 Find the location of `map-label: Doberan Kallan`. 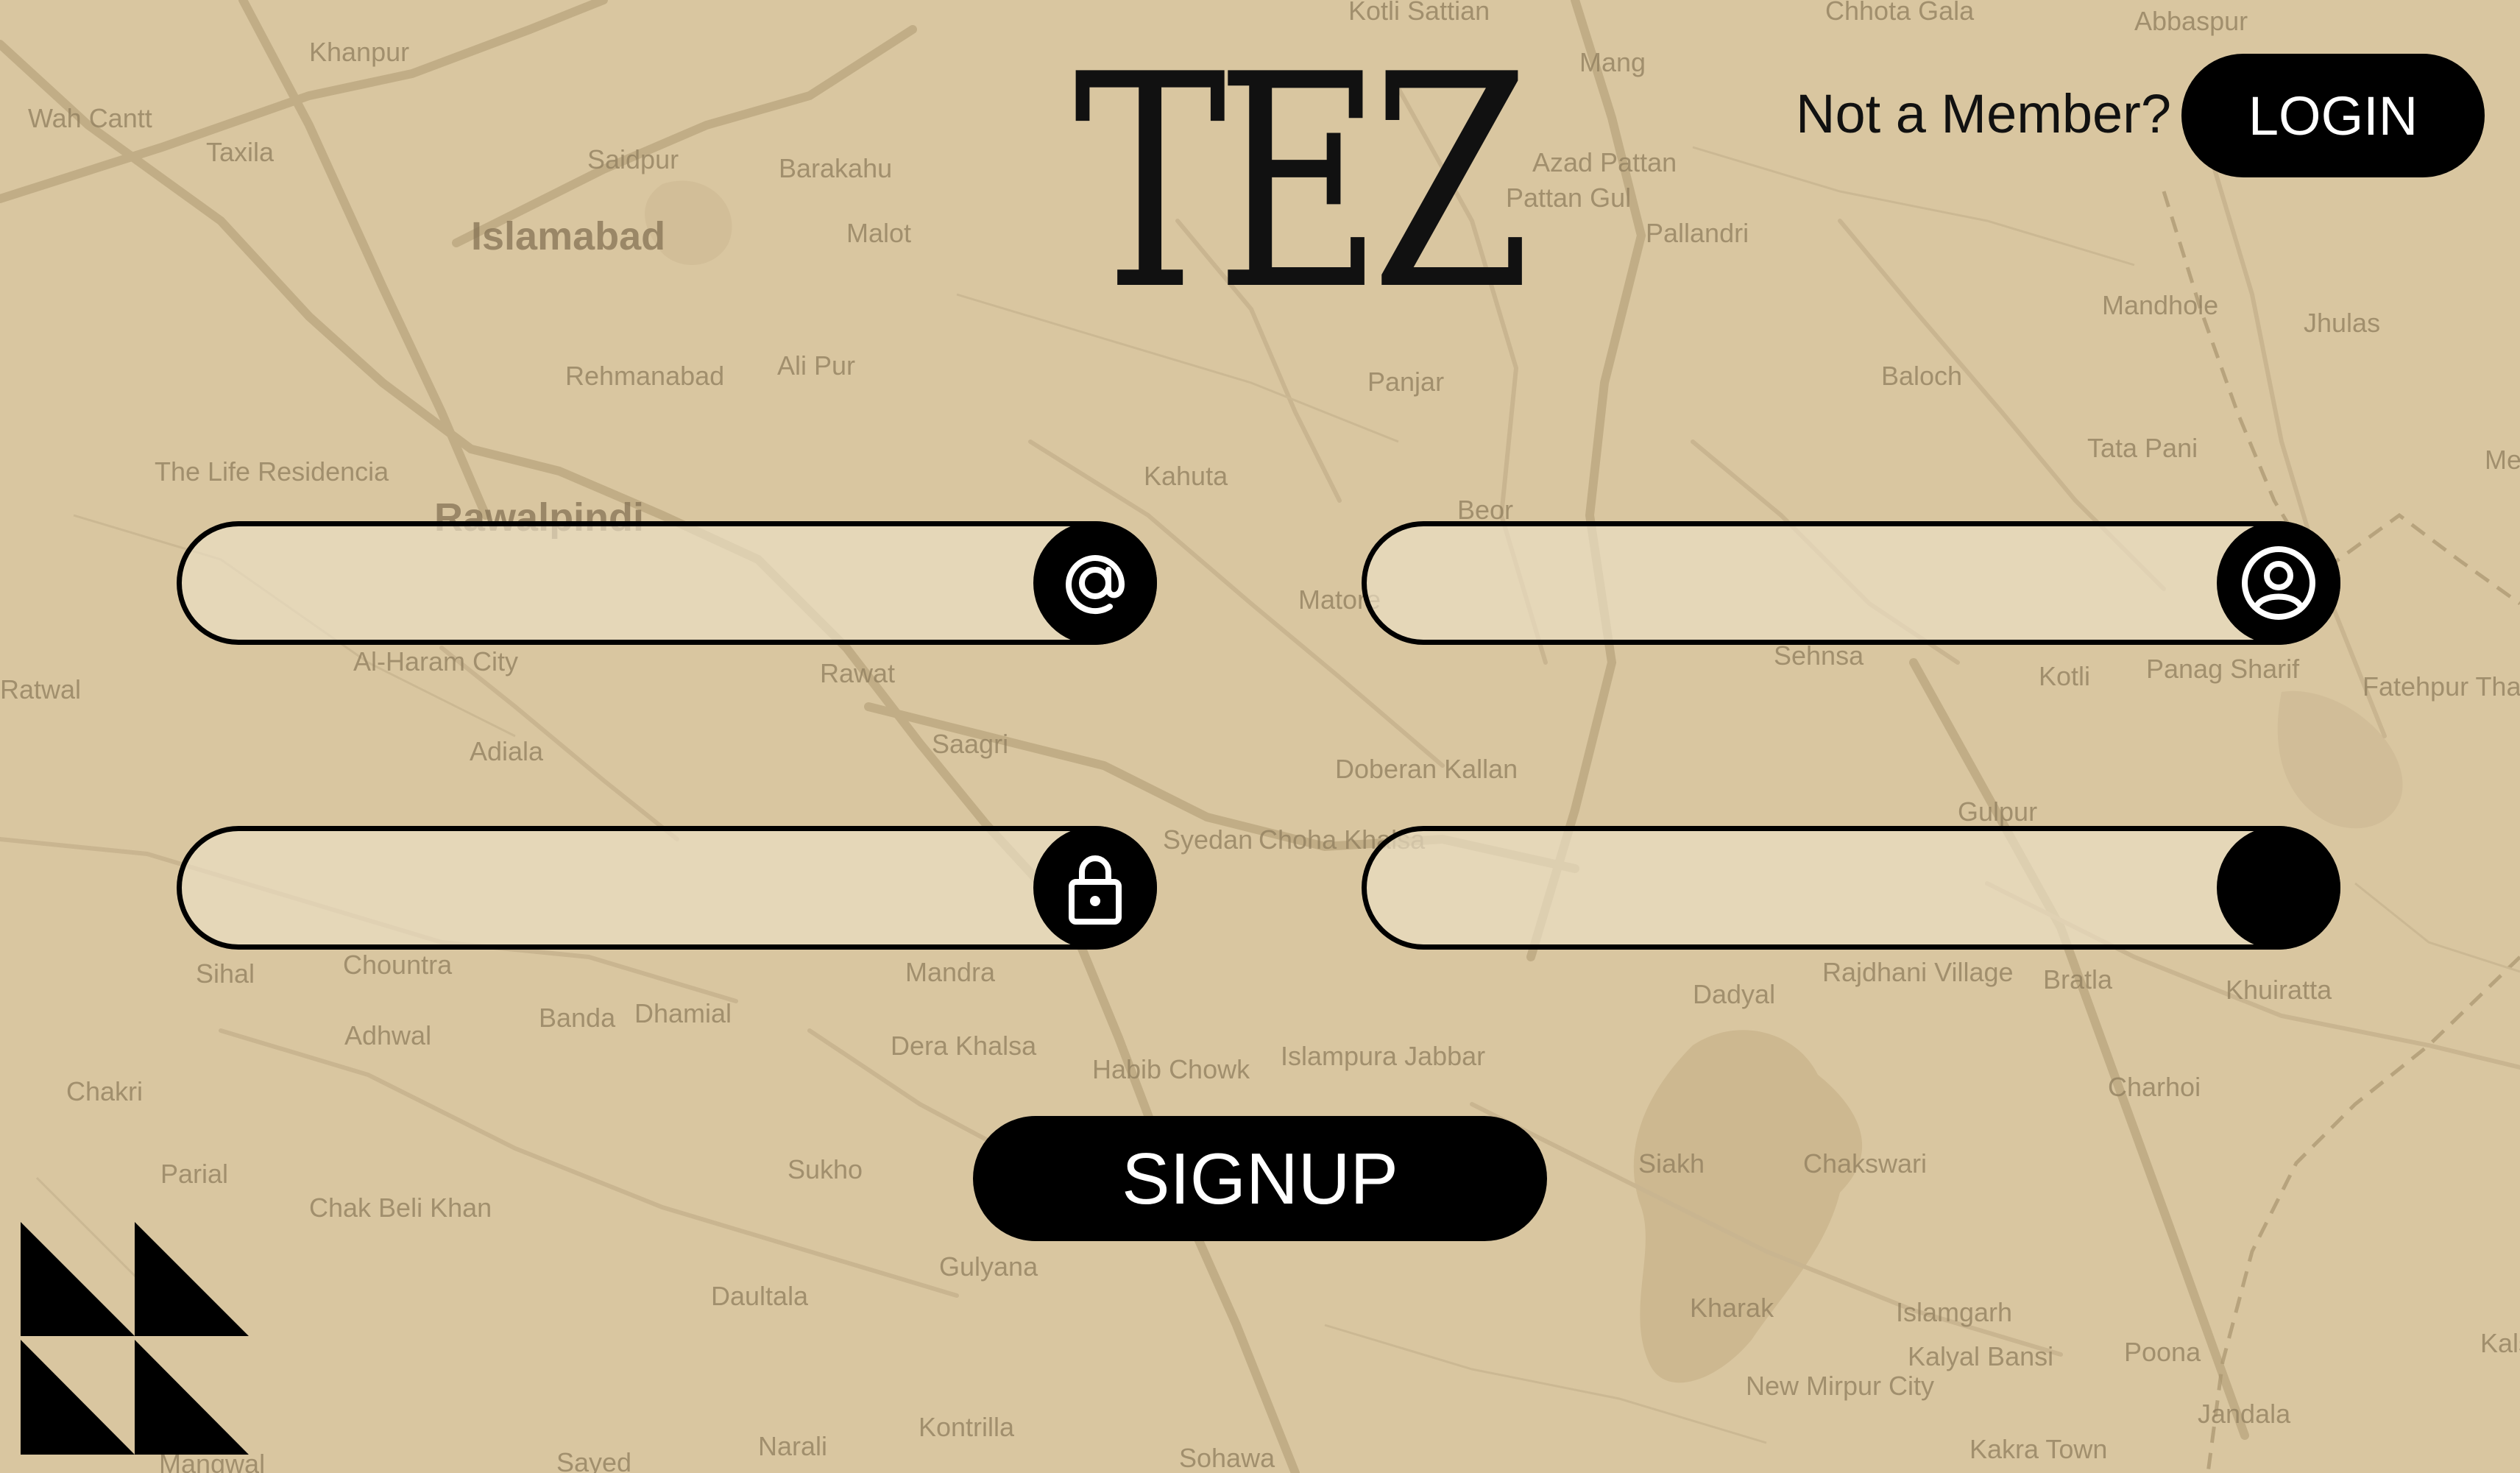

map-label: Doberan Kallan is located at coordinates (1427, 769).